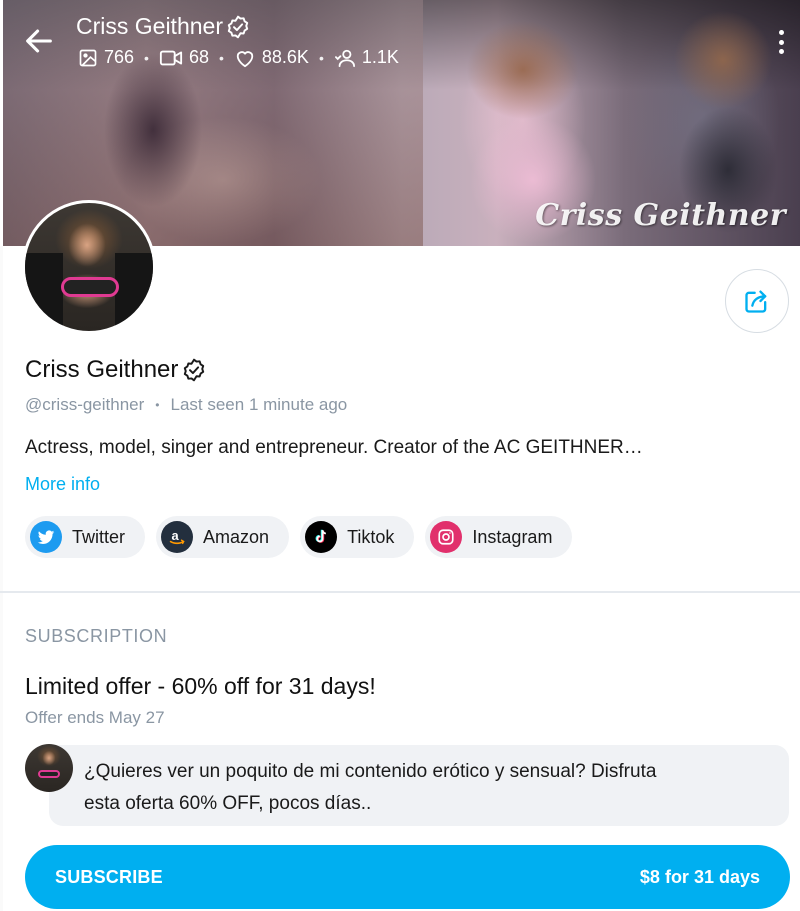 The image size is (800, 911). Describe the element at coordinates (285, 57) in the screenshot. I see `likes-count: 88.6K` at that location.